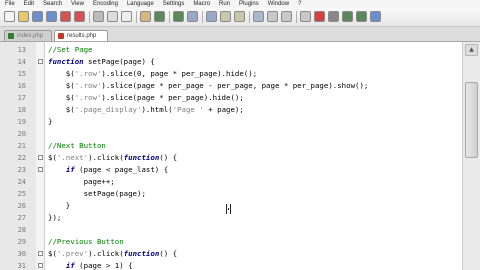 This screenshot has height=270, width=480. I want to click on tab-results-php: results.php, so click(81, 35).